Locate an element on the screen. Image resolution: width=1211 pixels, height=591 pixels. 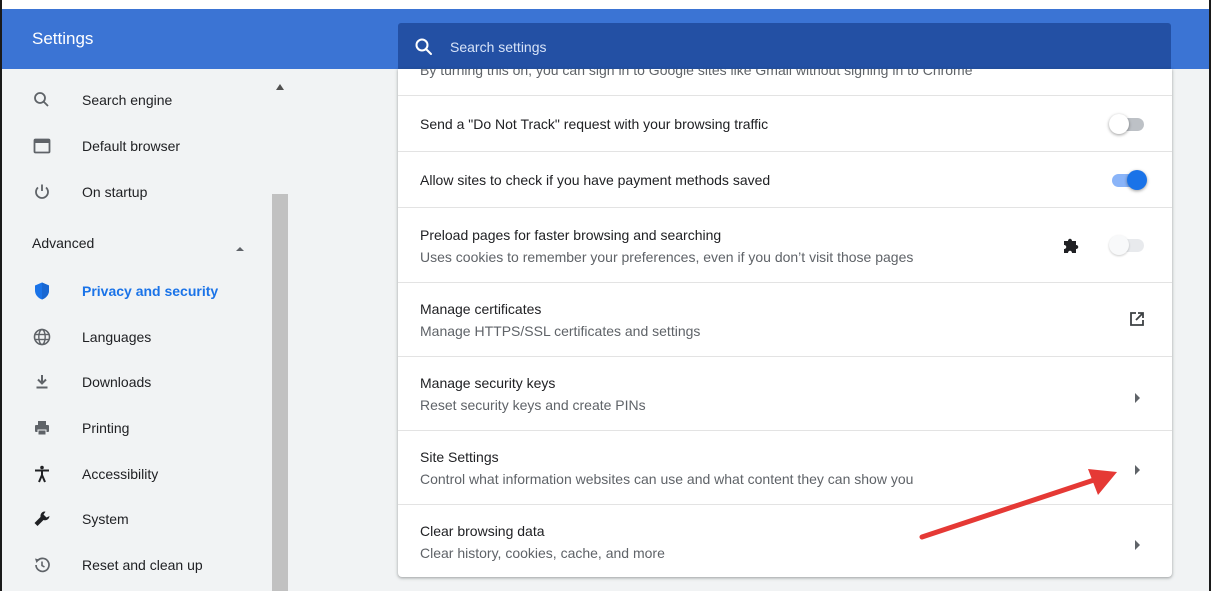
wrench-icon is located at coordinates (42, 519).